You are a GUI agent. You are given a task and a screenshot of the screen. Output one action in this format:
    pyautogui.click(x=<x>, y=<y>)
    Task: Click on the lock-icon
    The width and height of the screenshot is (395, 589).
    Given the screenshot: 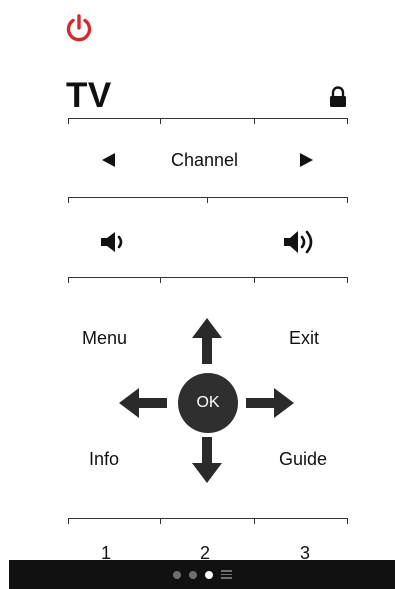 What is the action you would take?
    pyautogui.click(x=338, y=96)
    